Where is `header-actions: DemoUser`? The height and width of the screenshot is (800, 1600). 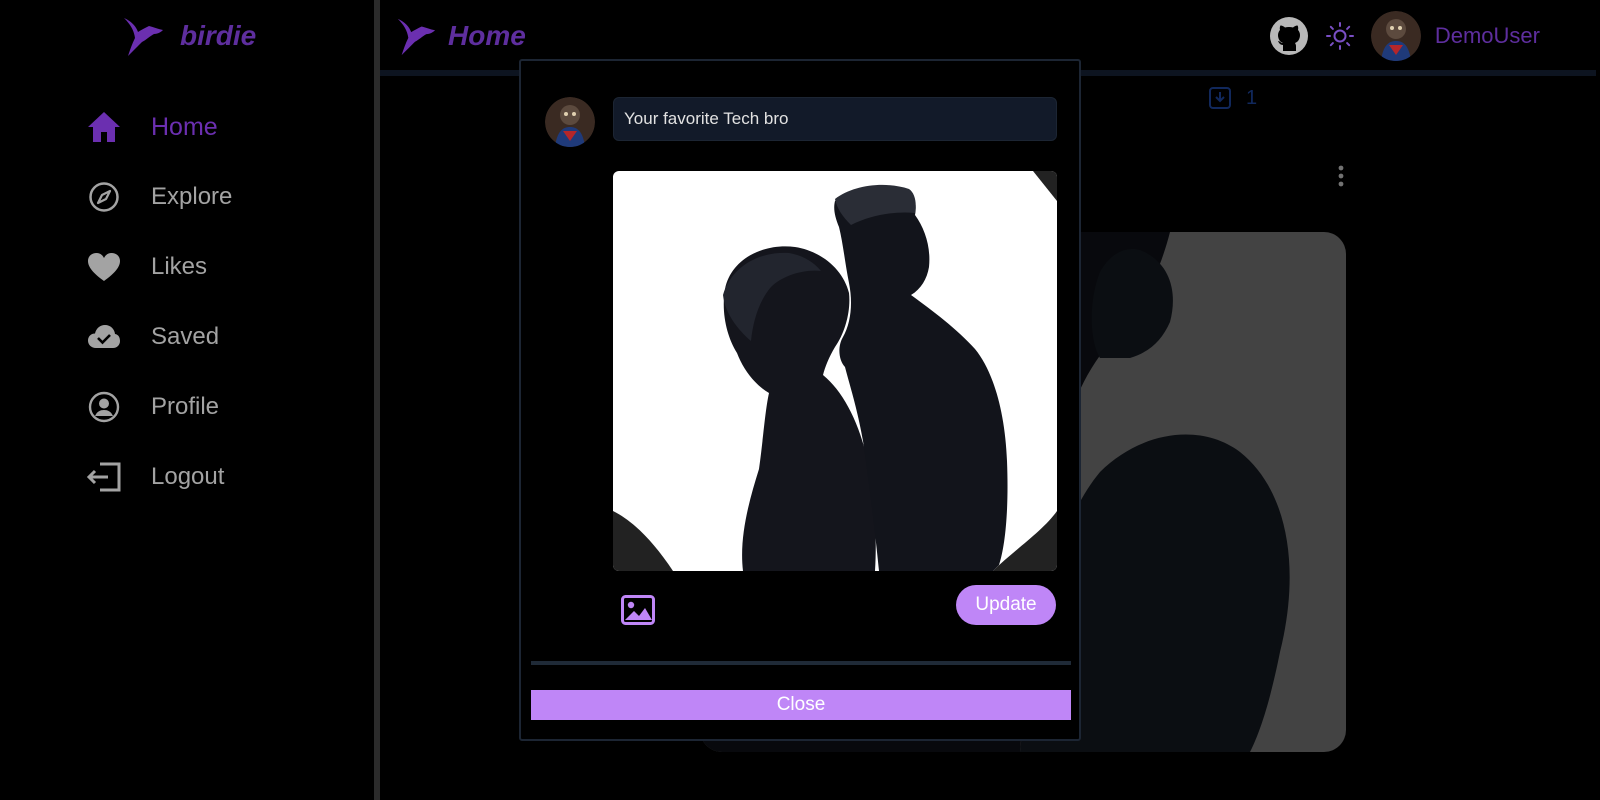 header-actions: DemoUser is located at coordinates (1404, 36).